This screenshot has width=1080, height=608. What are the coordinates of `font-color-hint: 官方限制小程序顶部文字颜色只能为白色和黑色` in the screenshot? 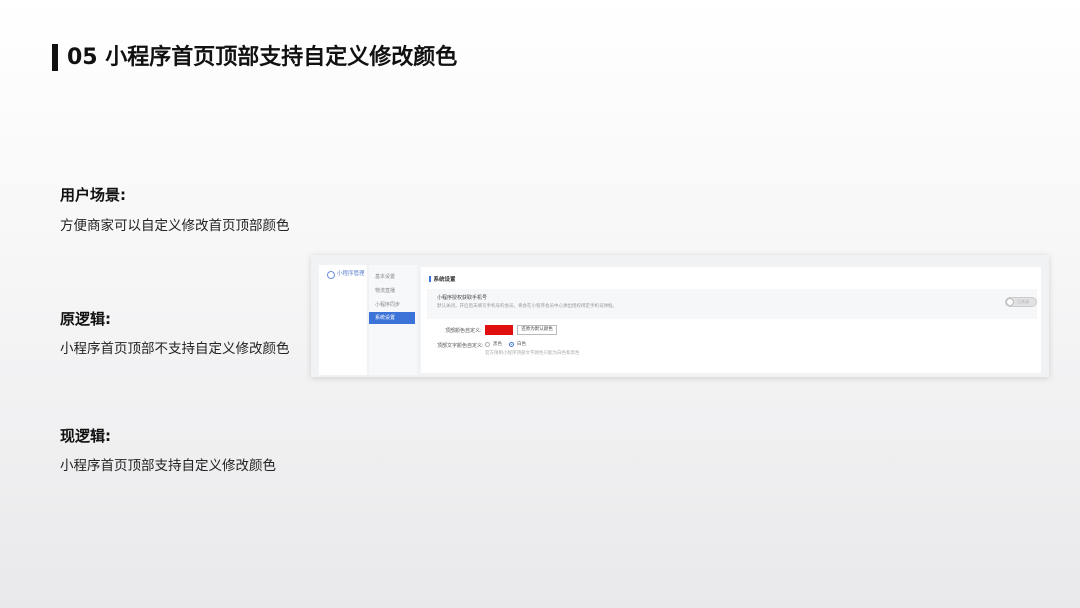 It's located at (532, 353).